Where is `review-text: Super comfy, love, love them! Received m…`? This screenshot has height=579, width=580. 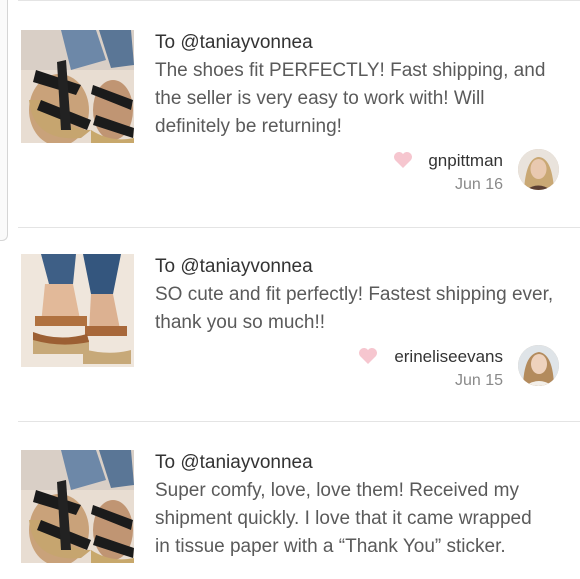 review-text: Super comfy, love, love them! Received m… is located at coordinates (343, 518).